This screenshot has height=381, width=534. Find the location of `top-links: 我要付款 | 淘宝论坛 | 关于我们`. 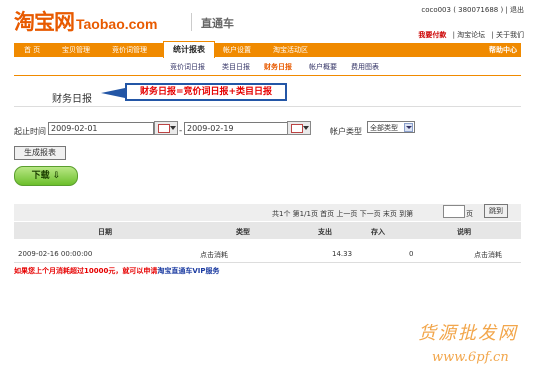

top-links: 我要付款 | 淘宝论坛 | 关于我们 is located at coordinates (469, 35).